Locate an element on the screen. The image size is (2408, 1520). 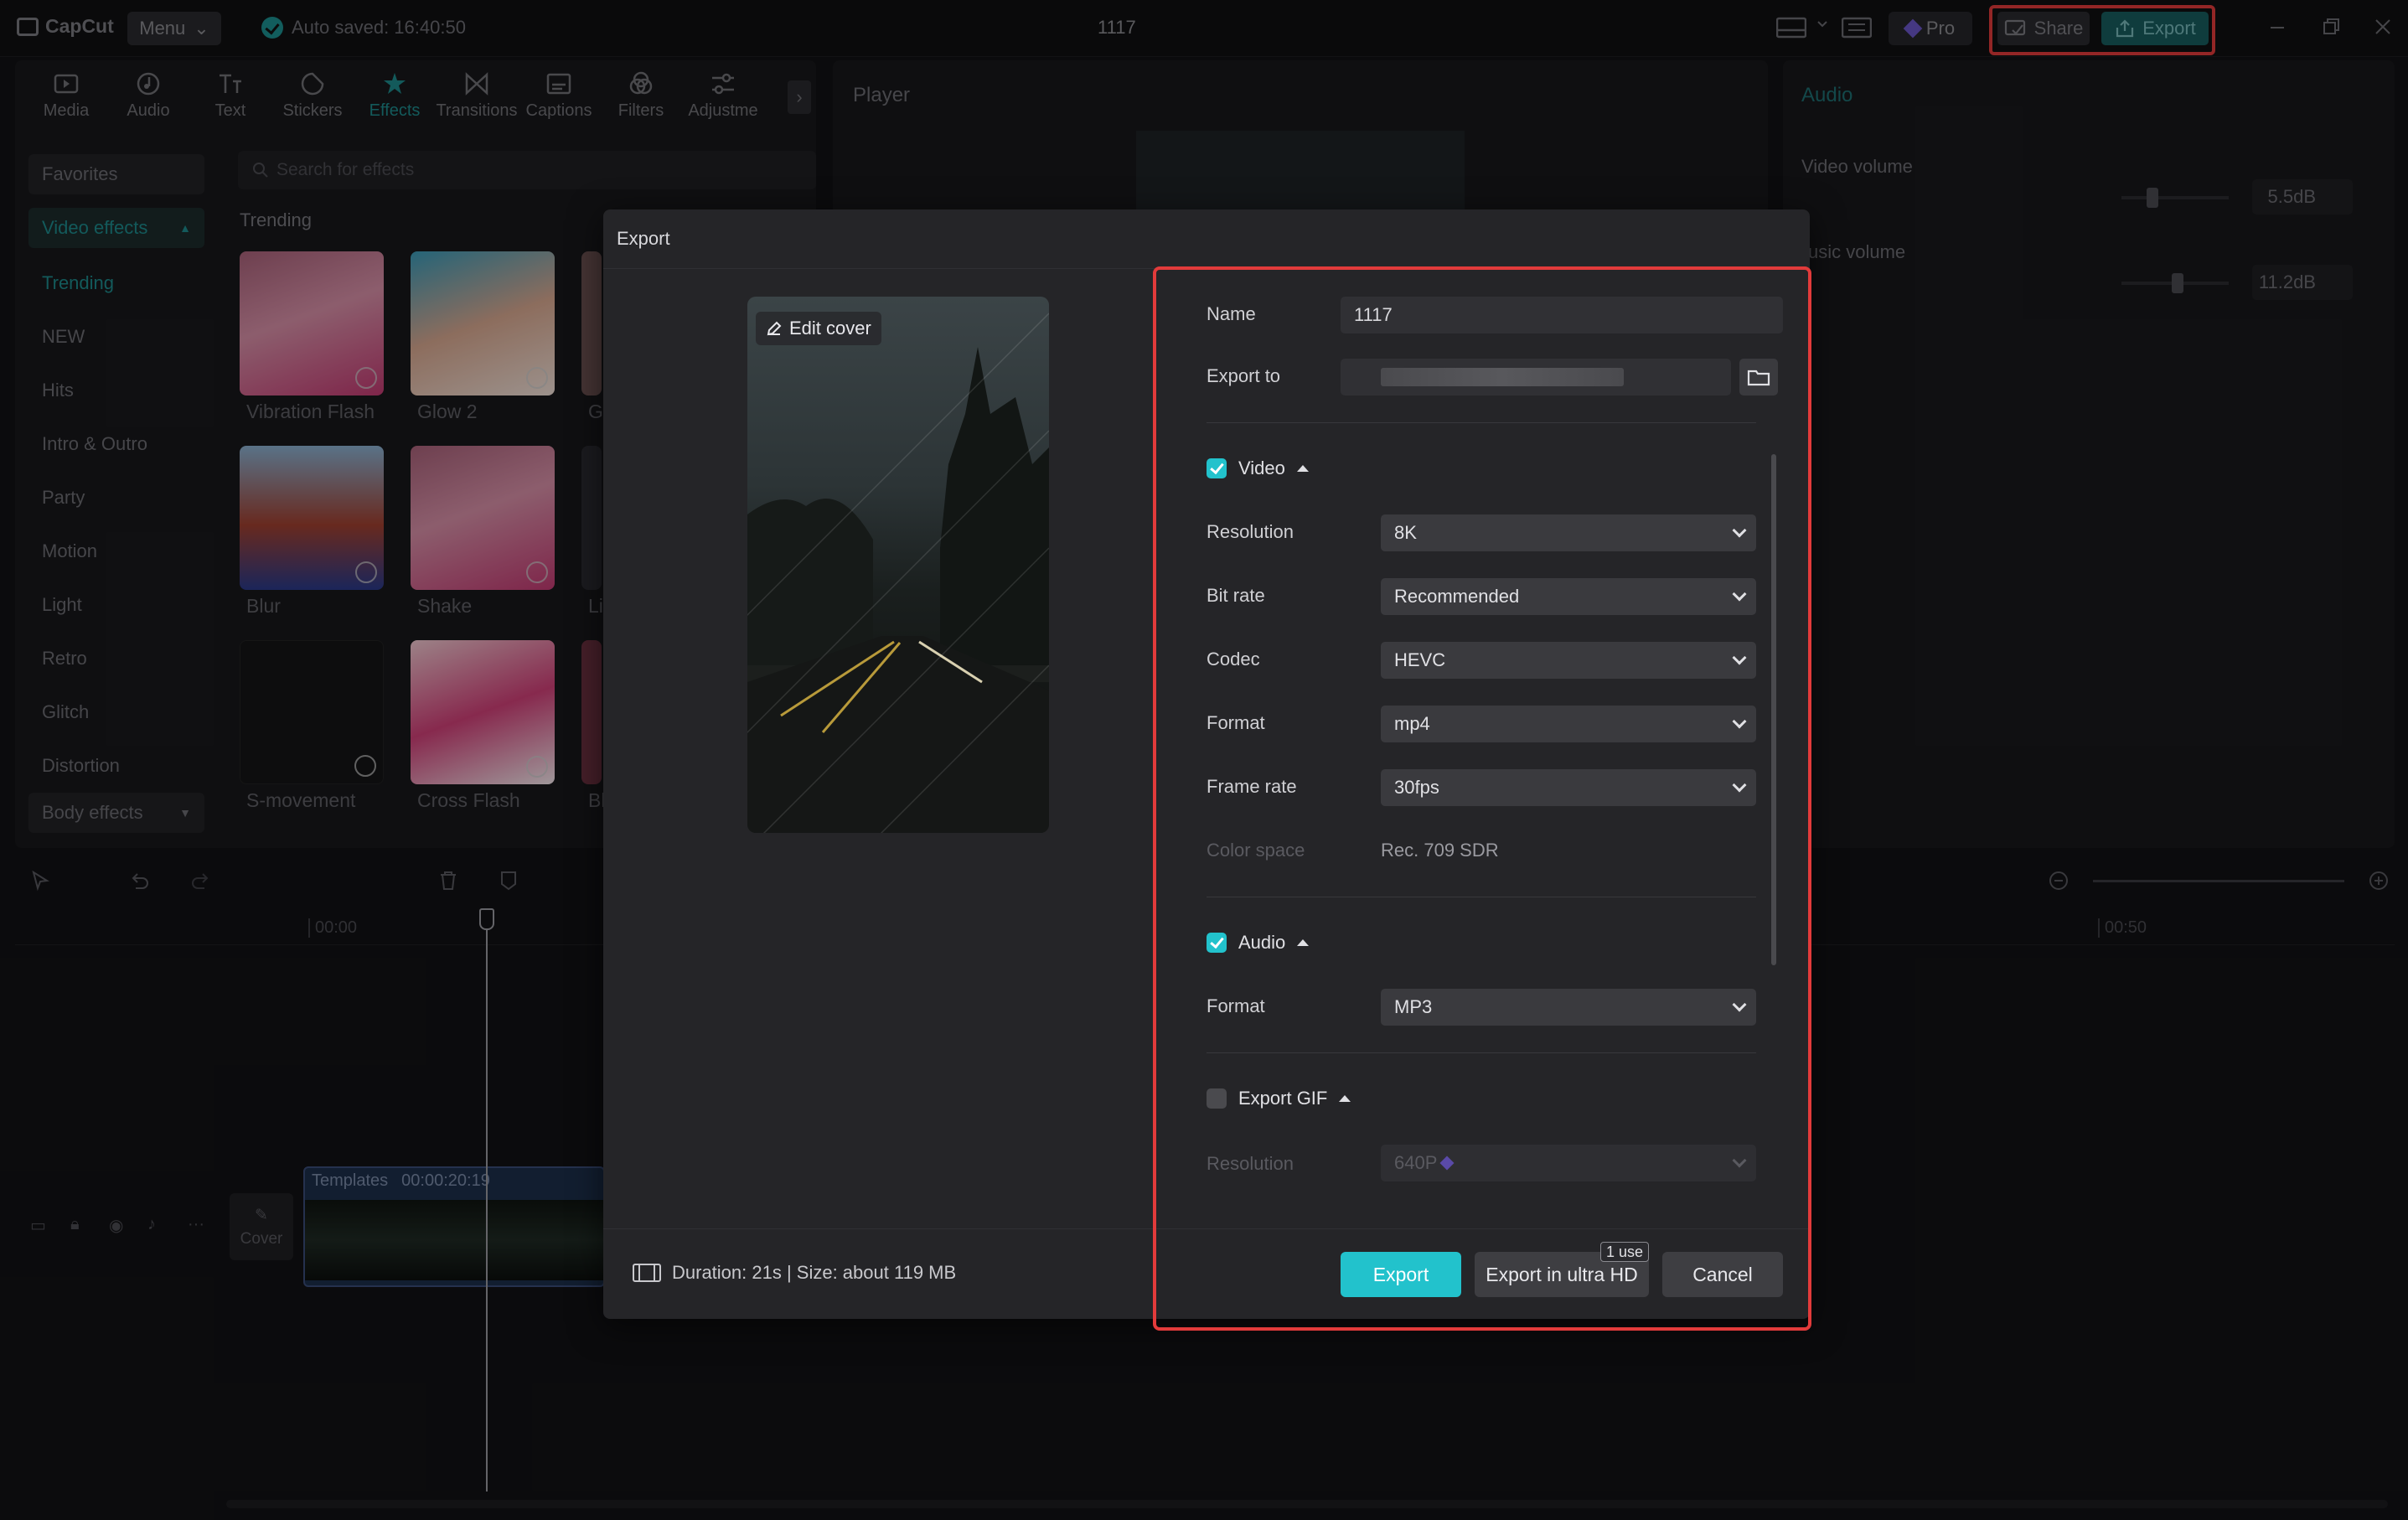
duration-text: Duration: 21s | Size: about 119 MB is located at coordinates (814, 1272).